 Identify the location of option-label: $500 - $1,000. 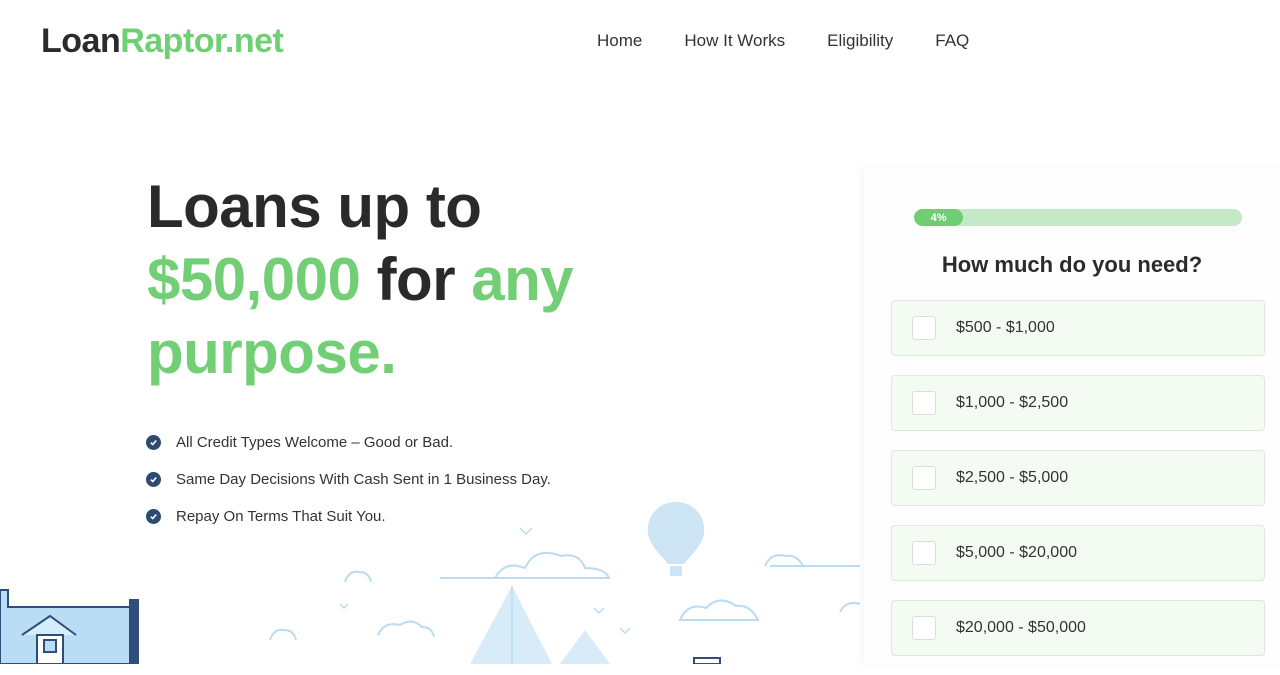
(1005, 328).